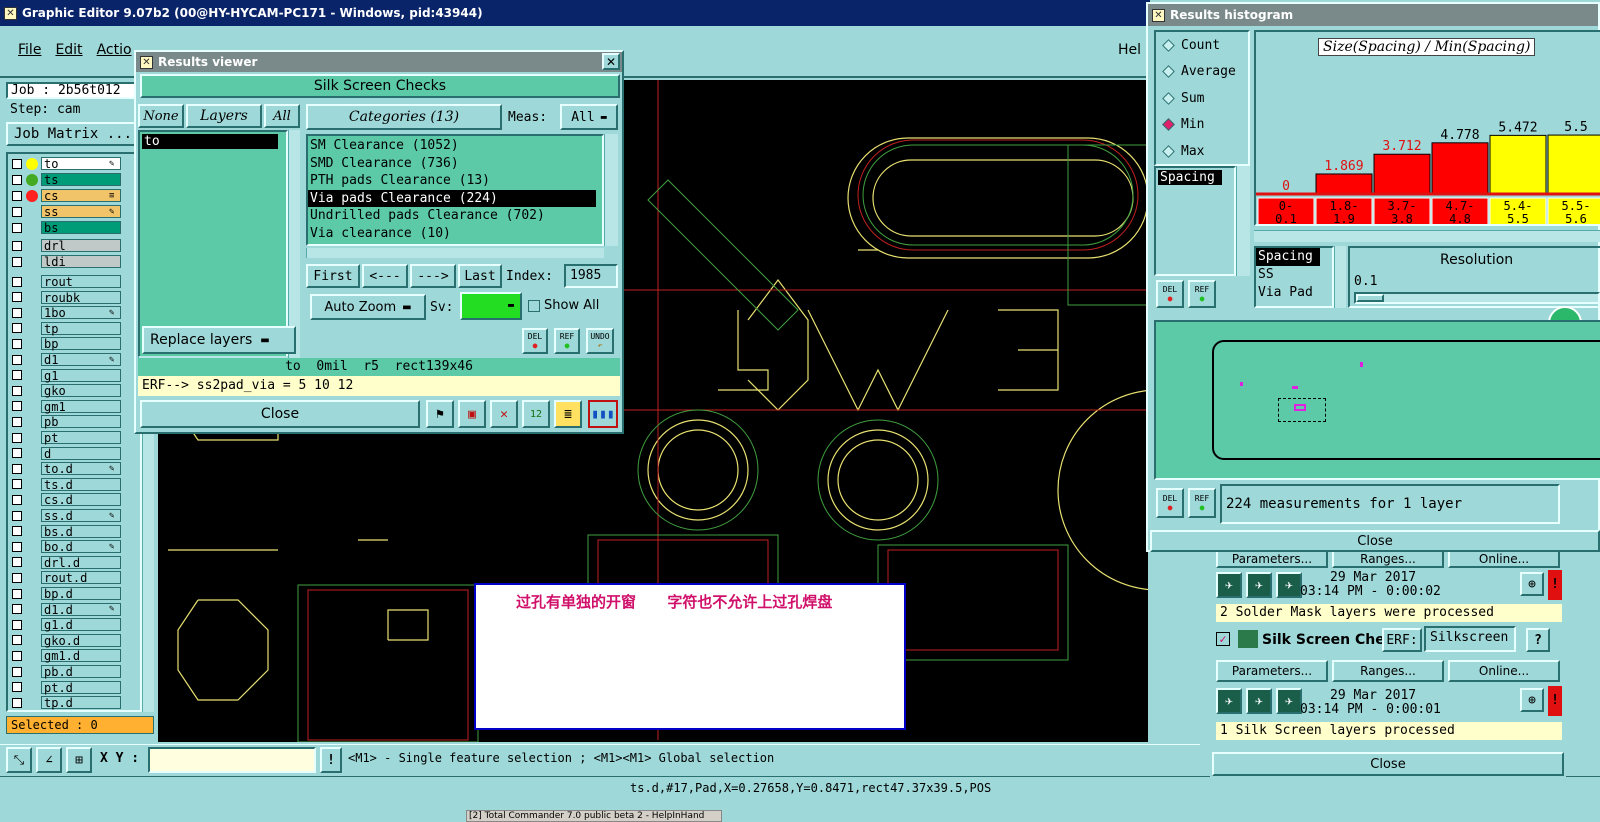  What do you see at coordinates (1202, 294) in the screenshot?
I see `hist-ref-button: REF ●` at bounding box center [1202, 294].